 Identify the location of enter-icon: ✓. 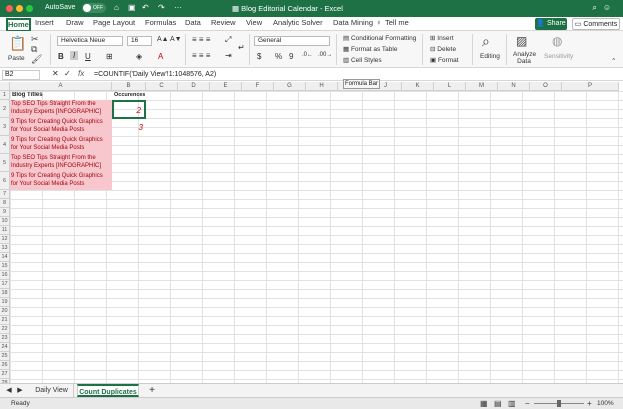
(67, 73).